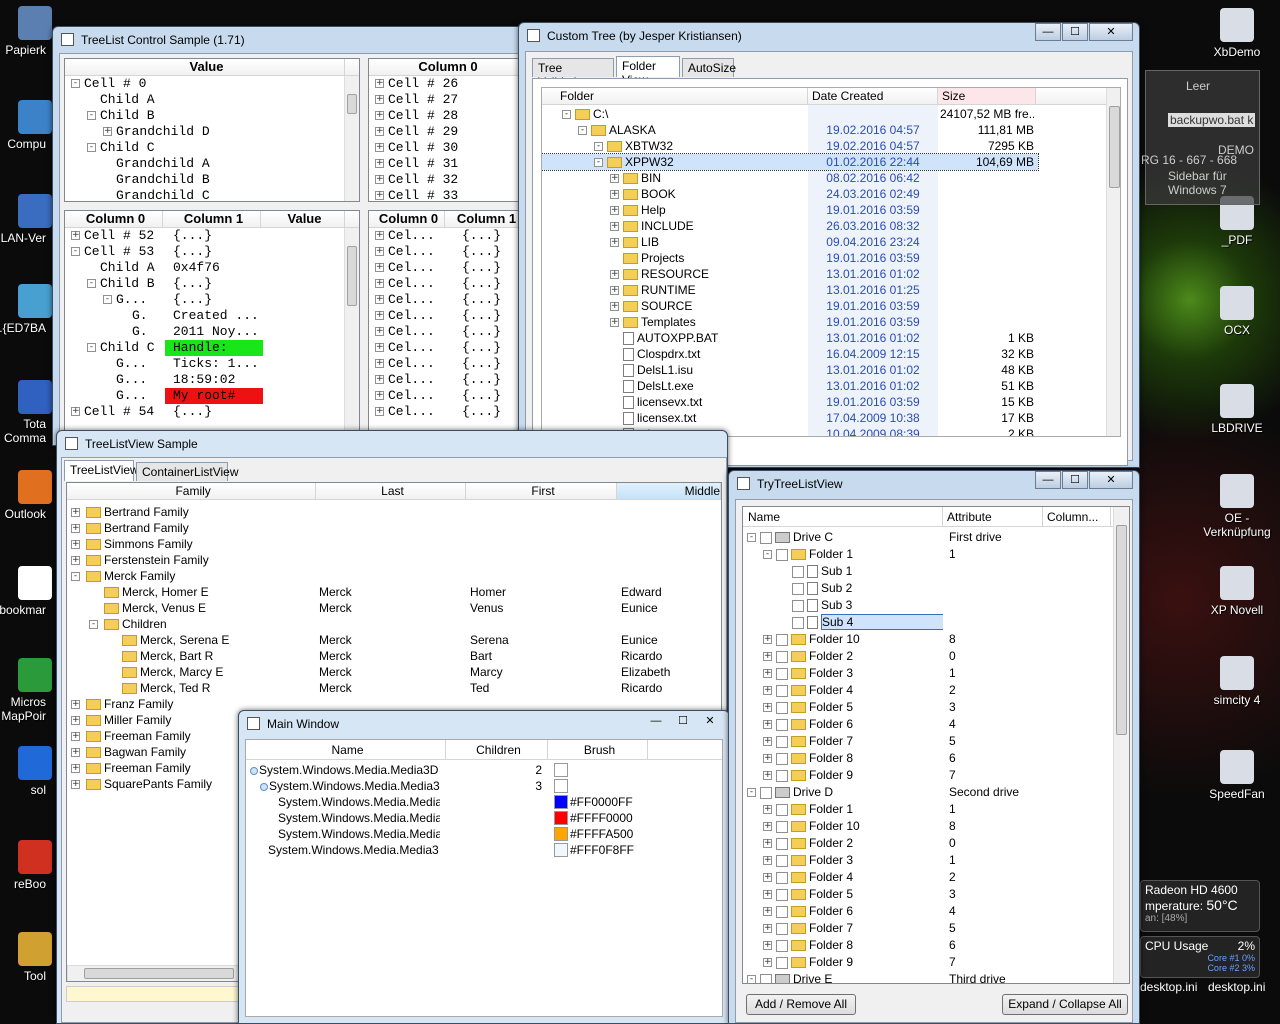  I want to click on tree-row: - Cell # 0, so click(212, 84).